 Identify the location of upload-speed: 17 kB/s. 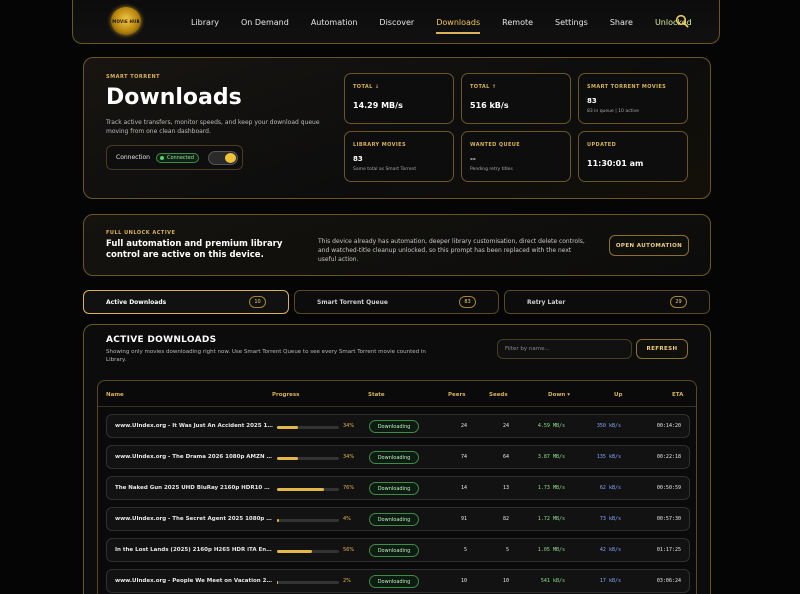
(610, 581).